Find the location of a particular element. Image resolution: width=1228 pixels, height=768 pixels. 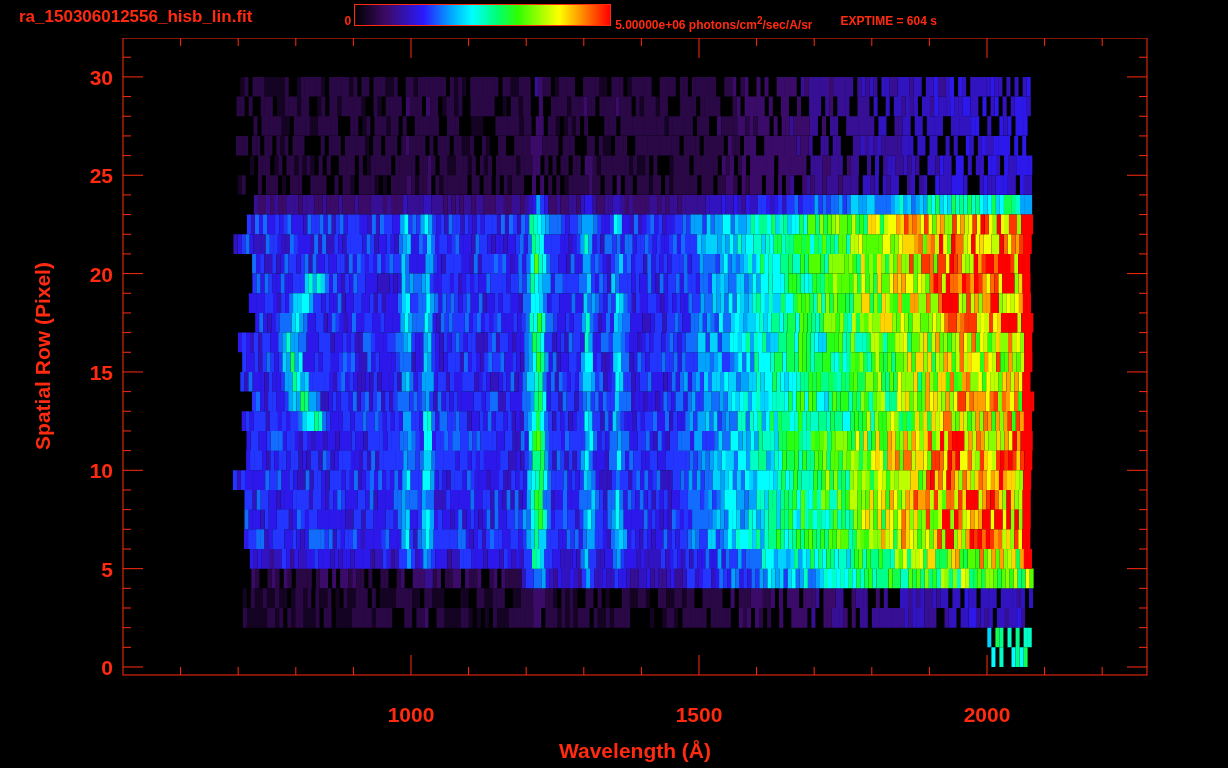

x-axis-title: Wavelength (Å) is located at coordinates (635, 750).